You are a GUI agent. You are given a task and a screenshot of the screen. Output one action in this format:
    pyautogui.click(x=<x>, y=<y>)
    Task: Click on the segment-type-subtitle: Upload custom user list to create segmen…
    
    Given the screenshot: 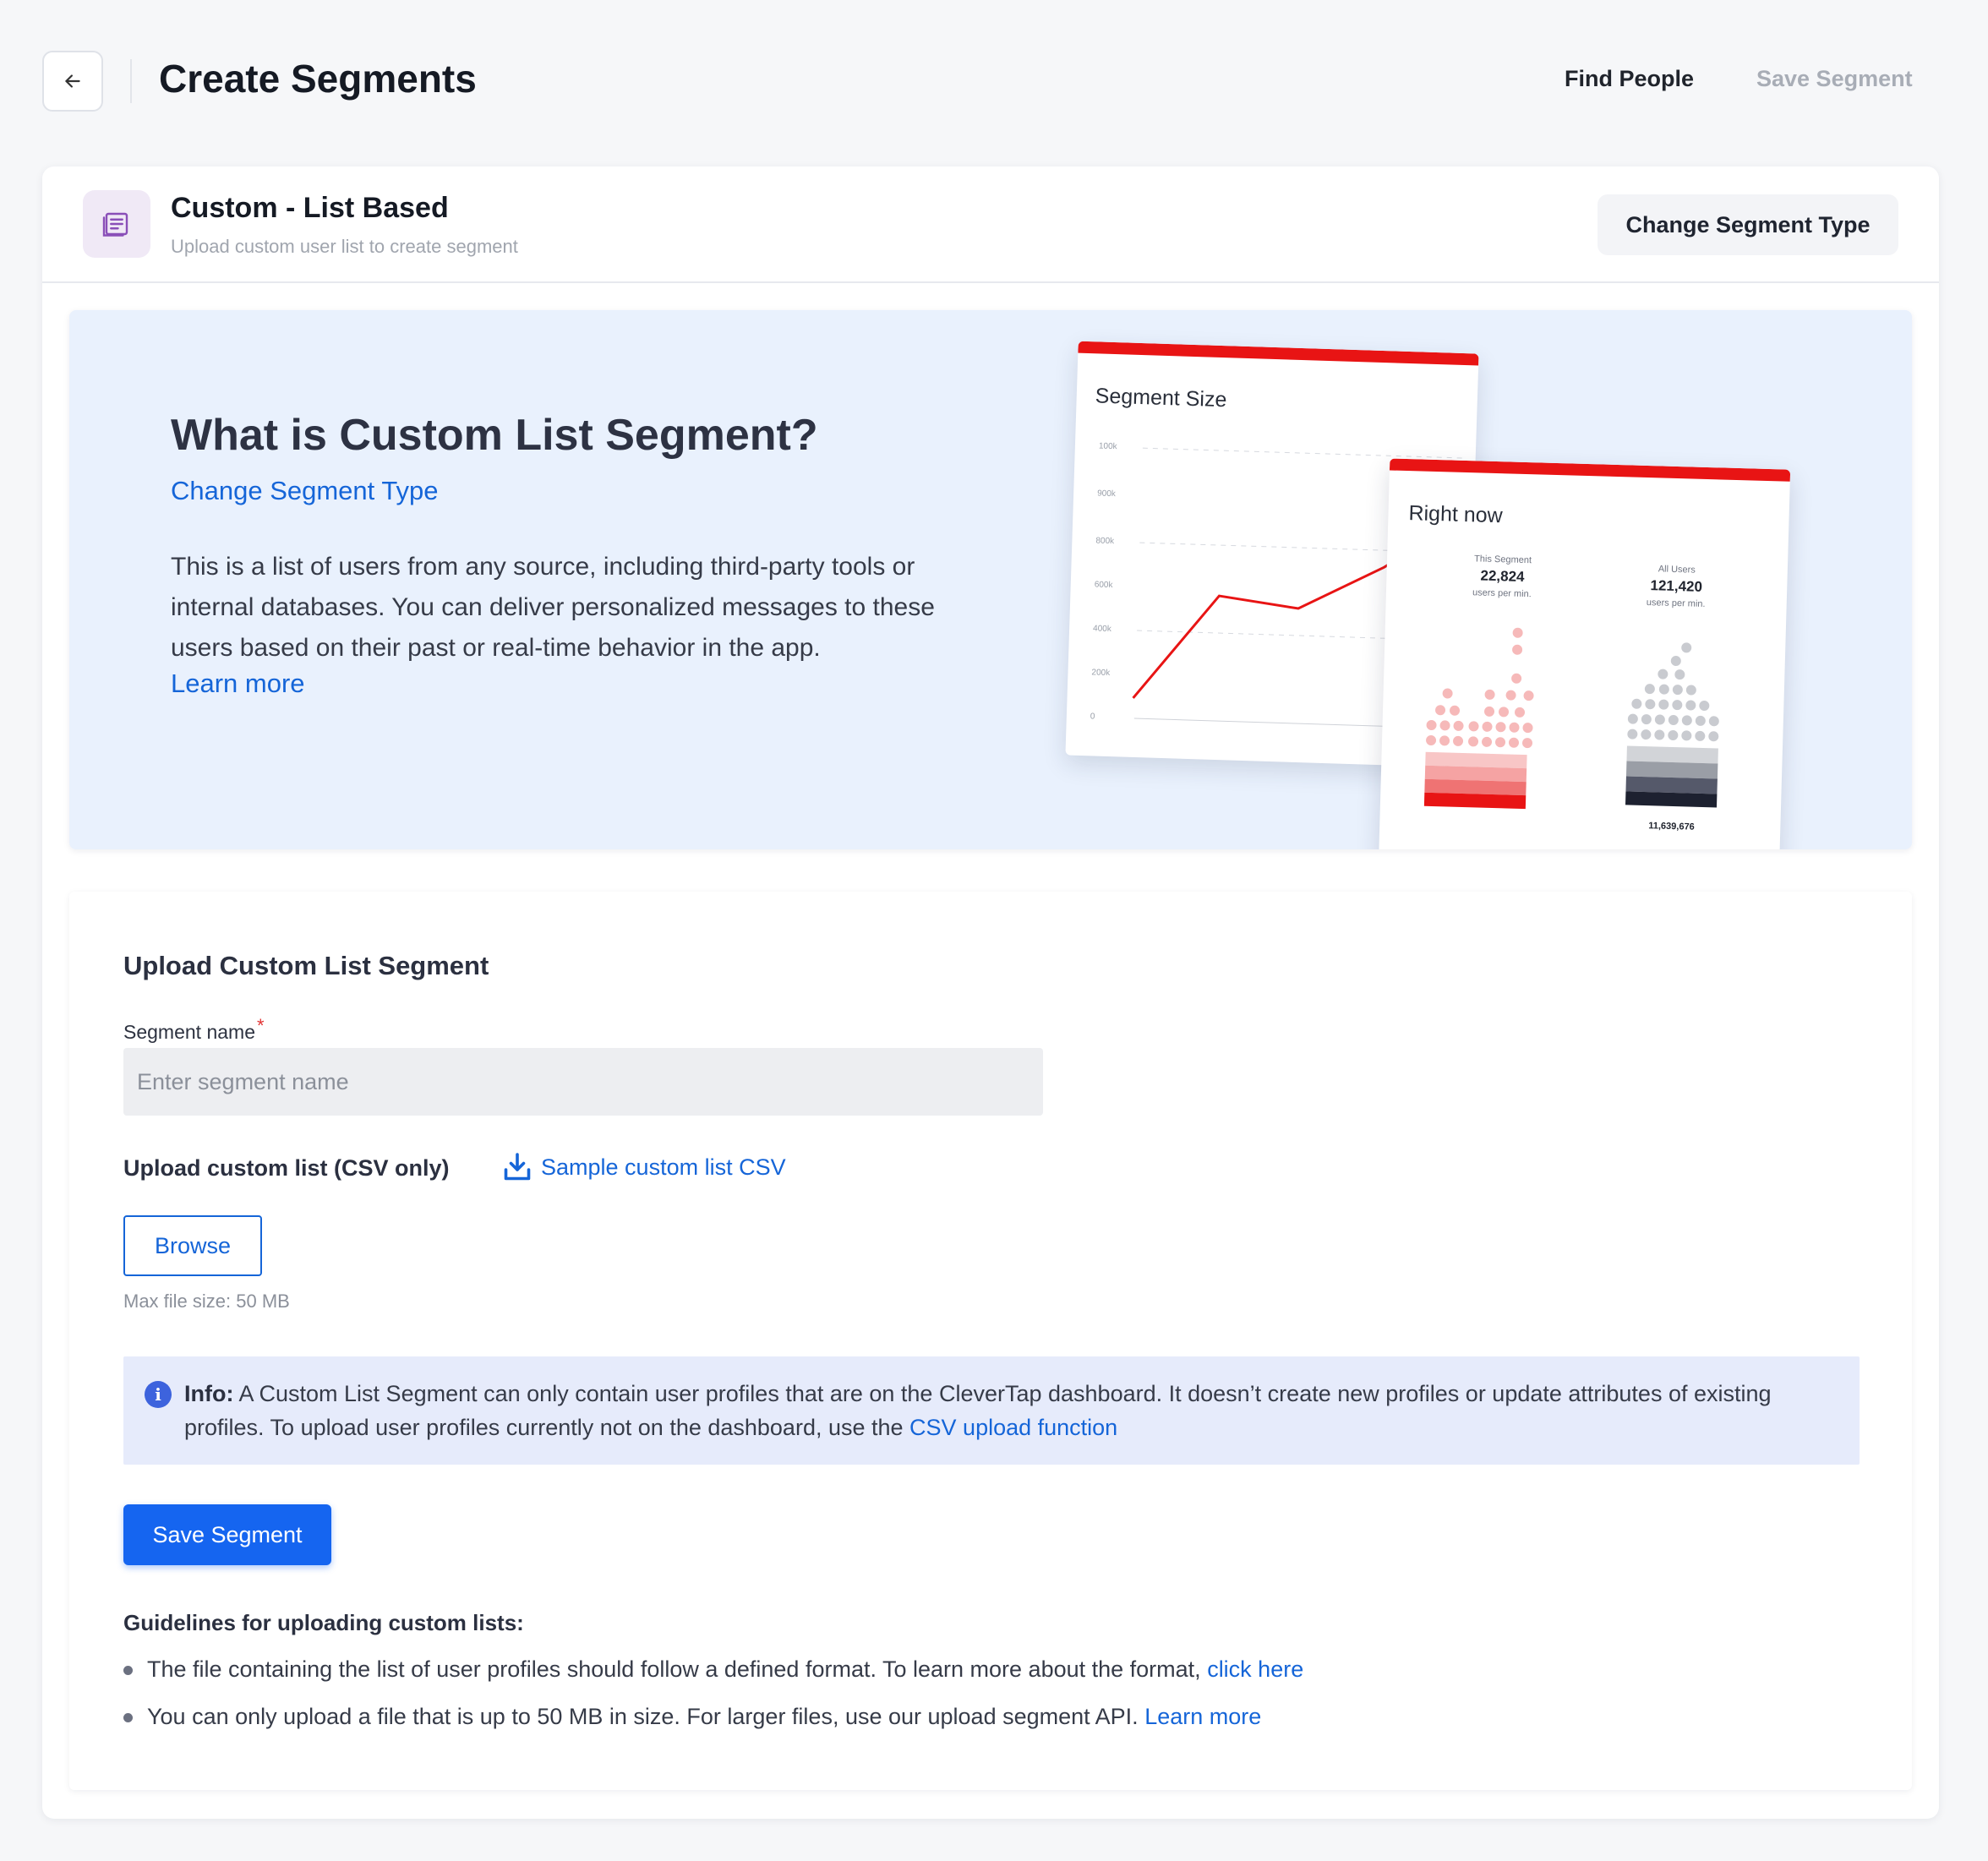 What is the action you would take?
    pyautogui.click(x=344, y=246)
    